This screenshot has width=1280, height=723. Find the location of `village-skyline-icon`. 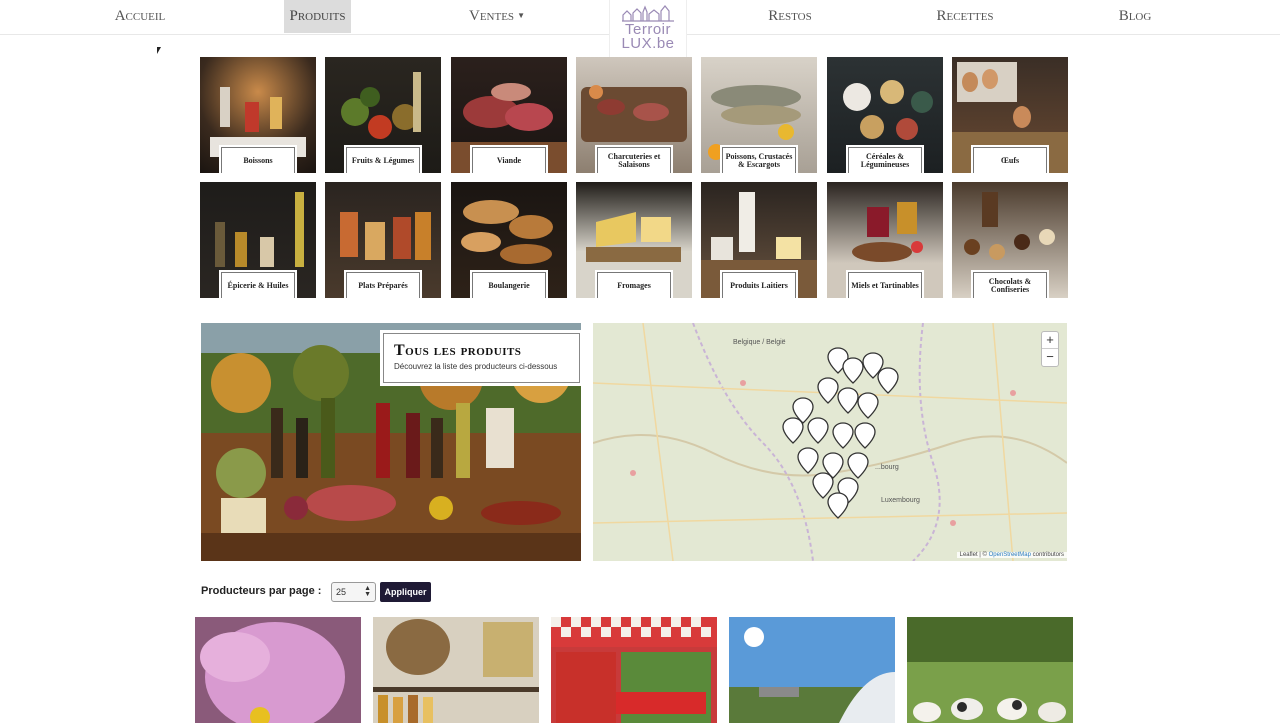

village-skyline-icon is located at coordinates (648, 13).